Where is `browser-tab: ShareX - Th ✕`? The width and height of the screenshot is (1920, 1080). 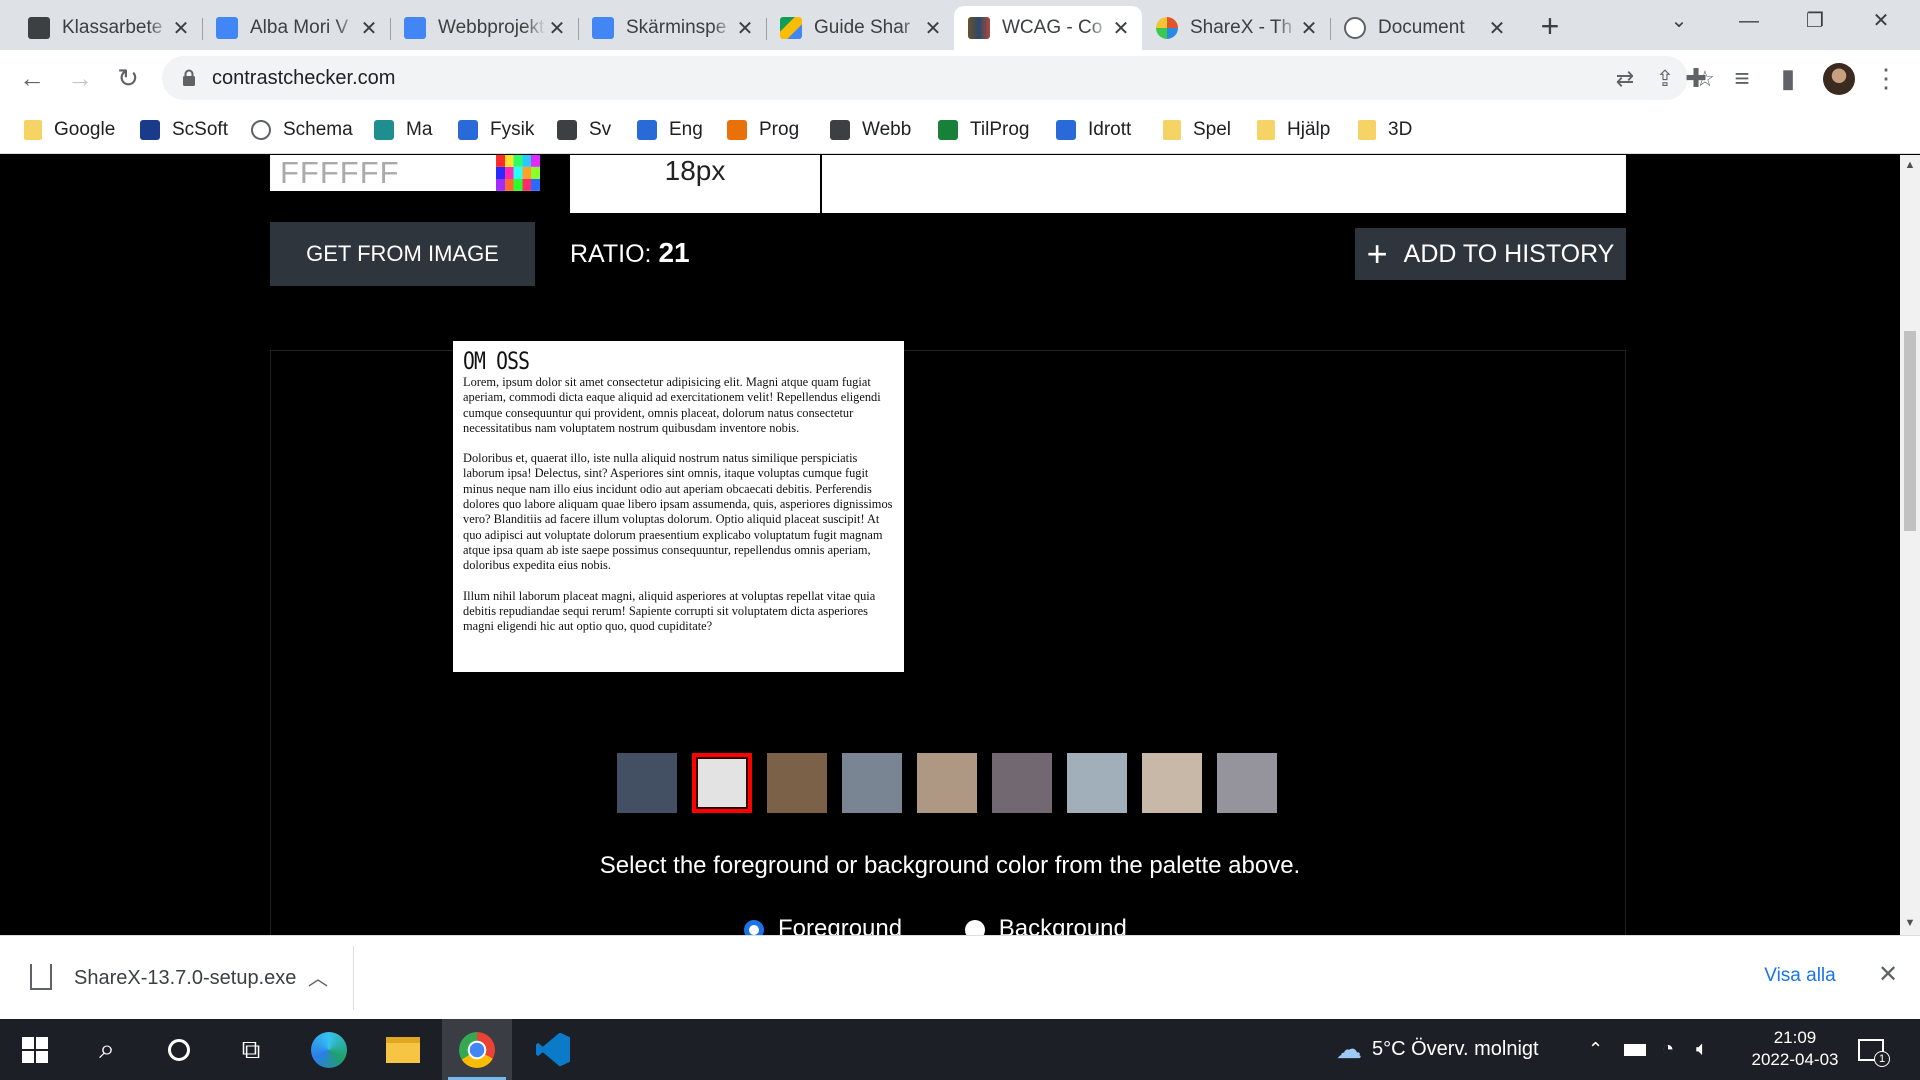 browser-tab: ShareX - Th ✕ is located at coordinates (1236, 28).